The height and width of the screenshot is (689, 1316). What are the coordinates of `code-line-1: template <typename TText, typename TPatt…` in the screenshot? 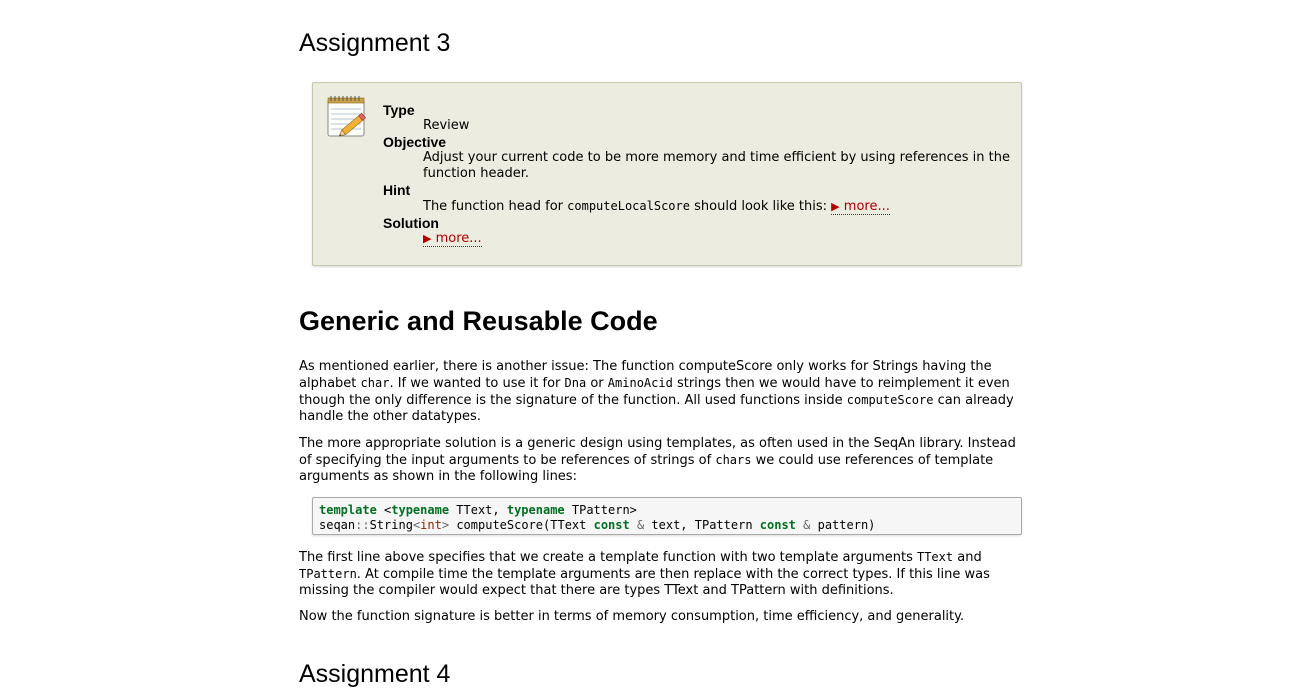 It's located at (478, 510).